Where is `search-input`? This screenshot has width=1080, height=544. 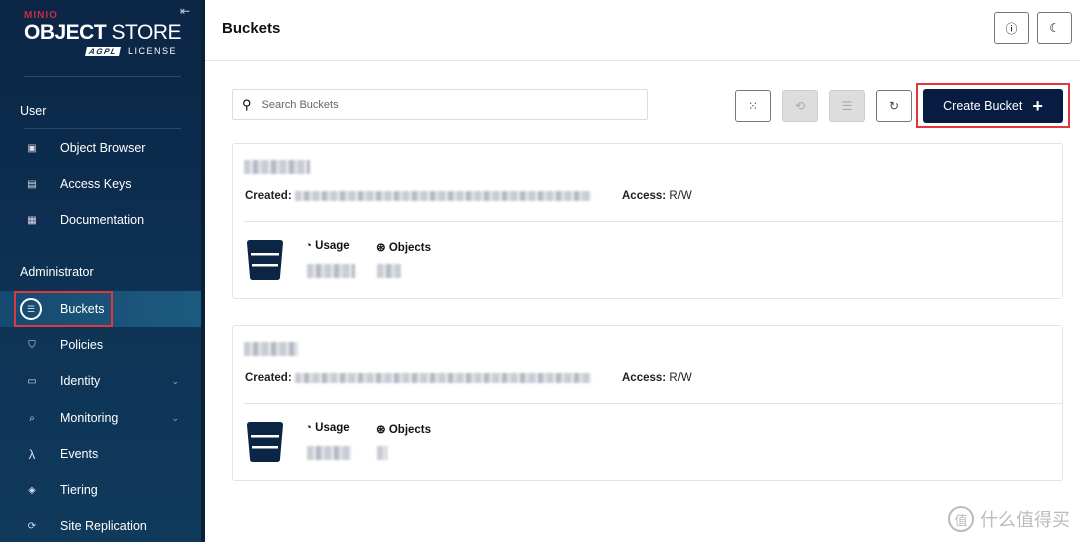 search-input is located at coordinates (441, 104).